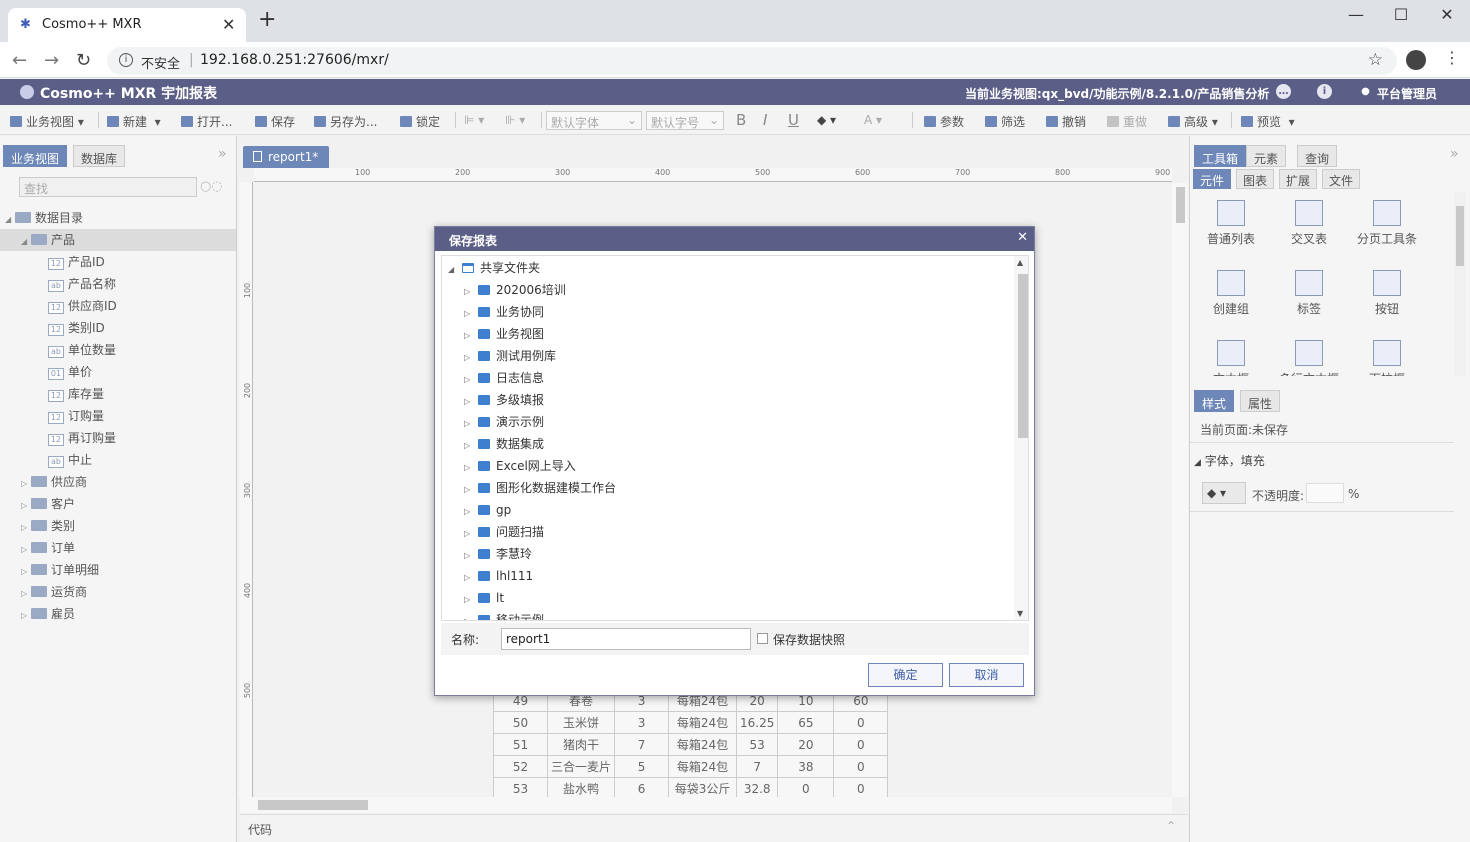 The image size is (1470, 842). I want to click on browser-tab: ✱ Cosmo++ MXR ✕, so click(127, 25).